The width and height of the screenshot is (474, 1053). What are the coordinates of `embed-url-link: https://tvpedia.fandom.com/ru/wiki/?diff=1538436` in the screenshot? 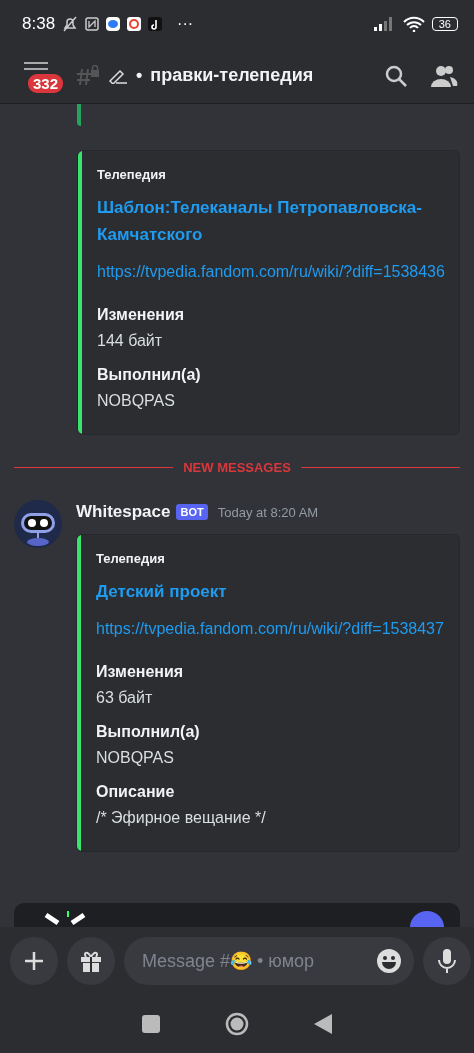 It's located at (271, 272).